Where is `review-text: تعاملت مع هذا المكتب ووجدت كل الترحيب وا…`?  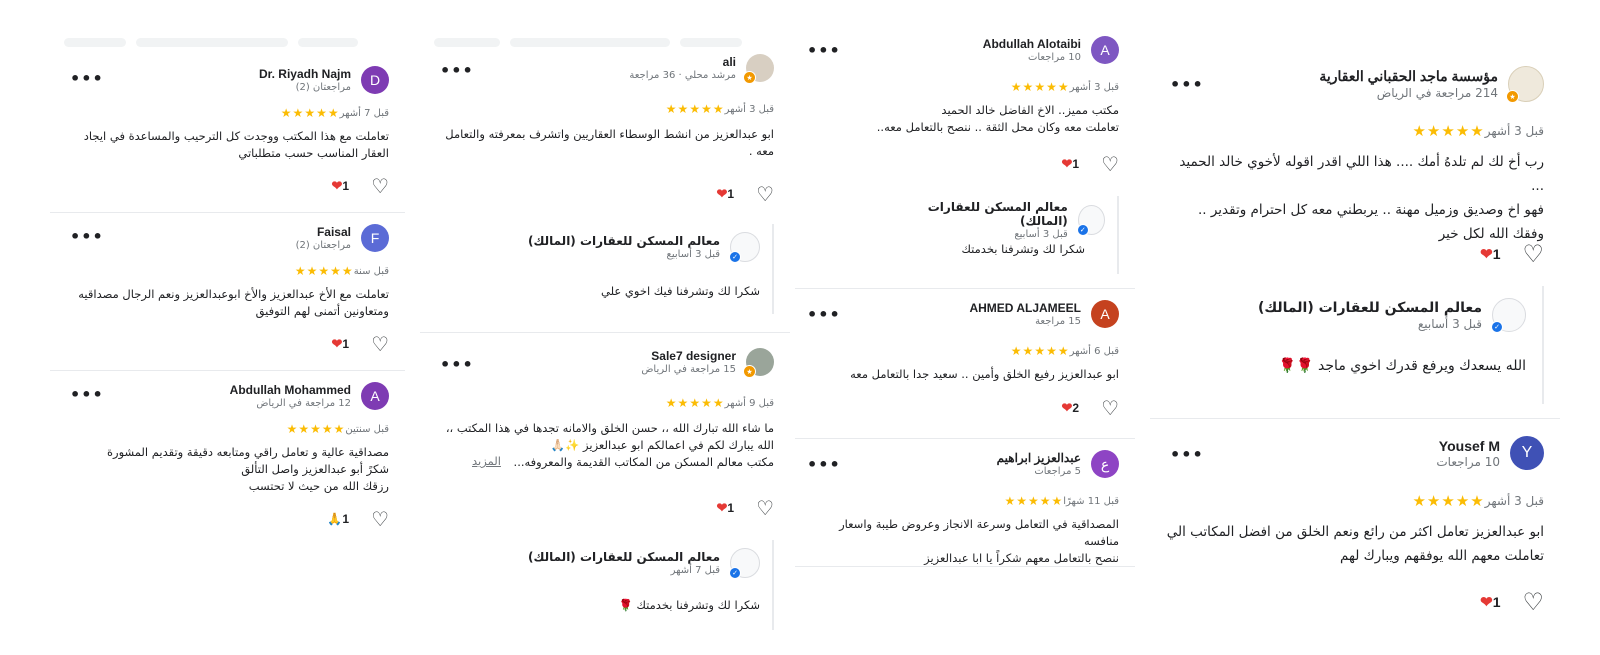 review-text: تعاملت مع هذا المكتب ووجدت كل الترحيب وا… is located at coordinates (236, 144).